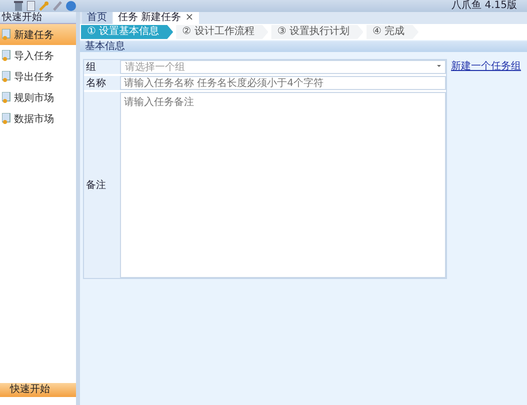 This screenshot has height=405, width=527. What do you see at coordinates (127, 32) in the screenshot?
I see `wizard-step: ① 设置基本信息` at bounding box center [127, 32].